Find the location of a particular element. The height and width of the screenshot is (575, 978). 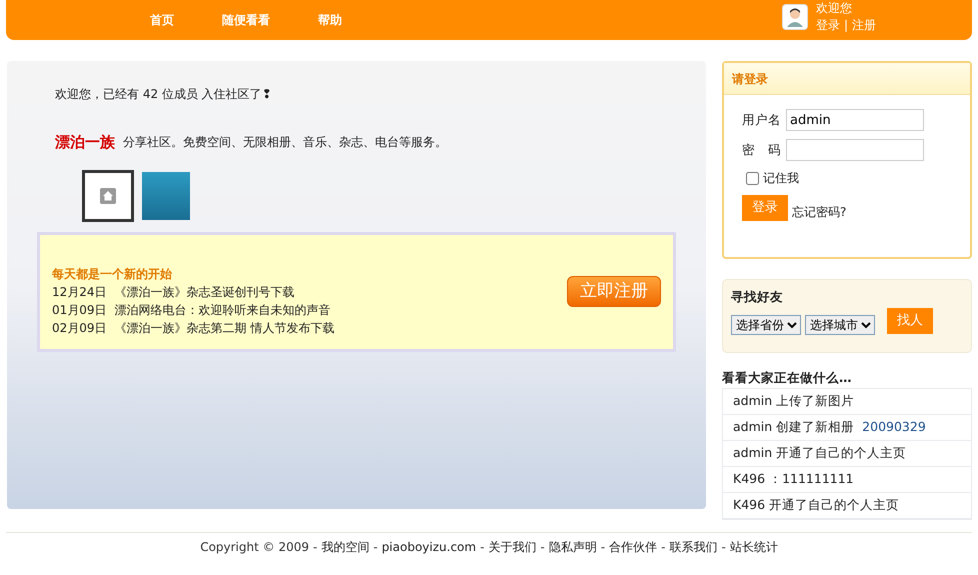

notice-link: 漂泊网络电台：欢迎聆听来自未知的声音 is located at coordinates (222, 309).